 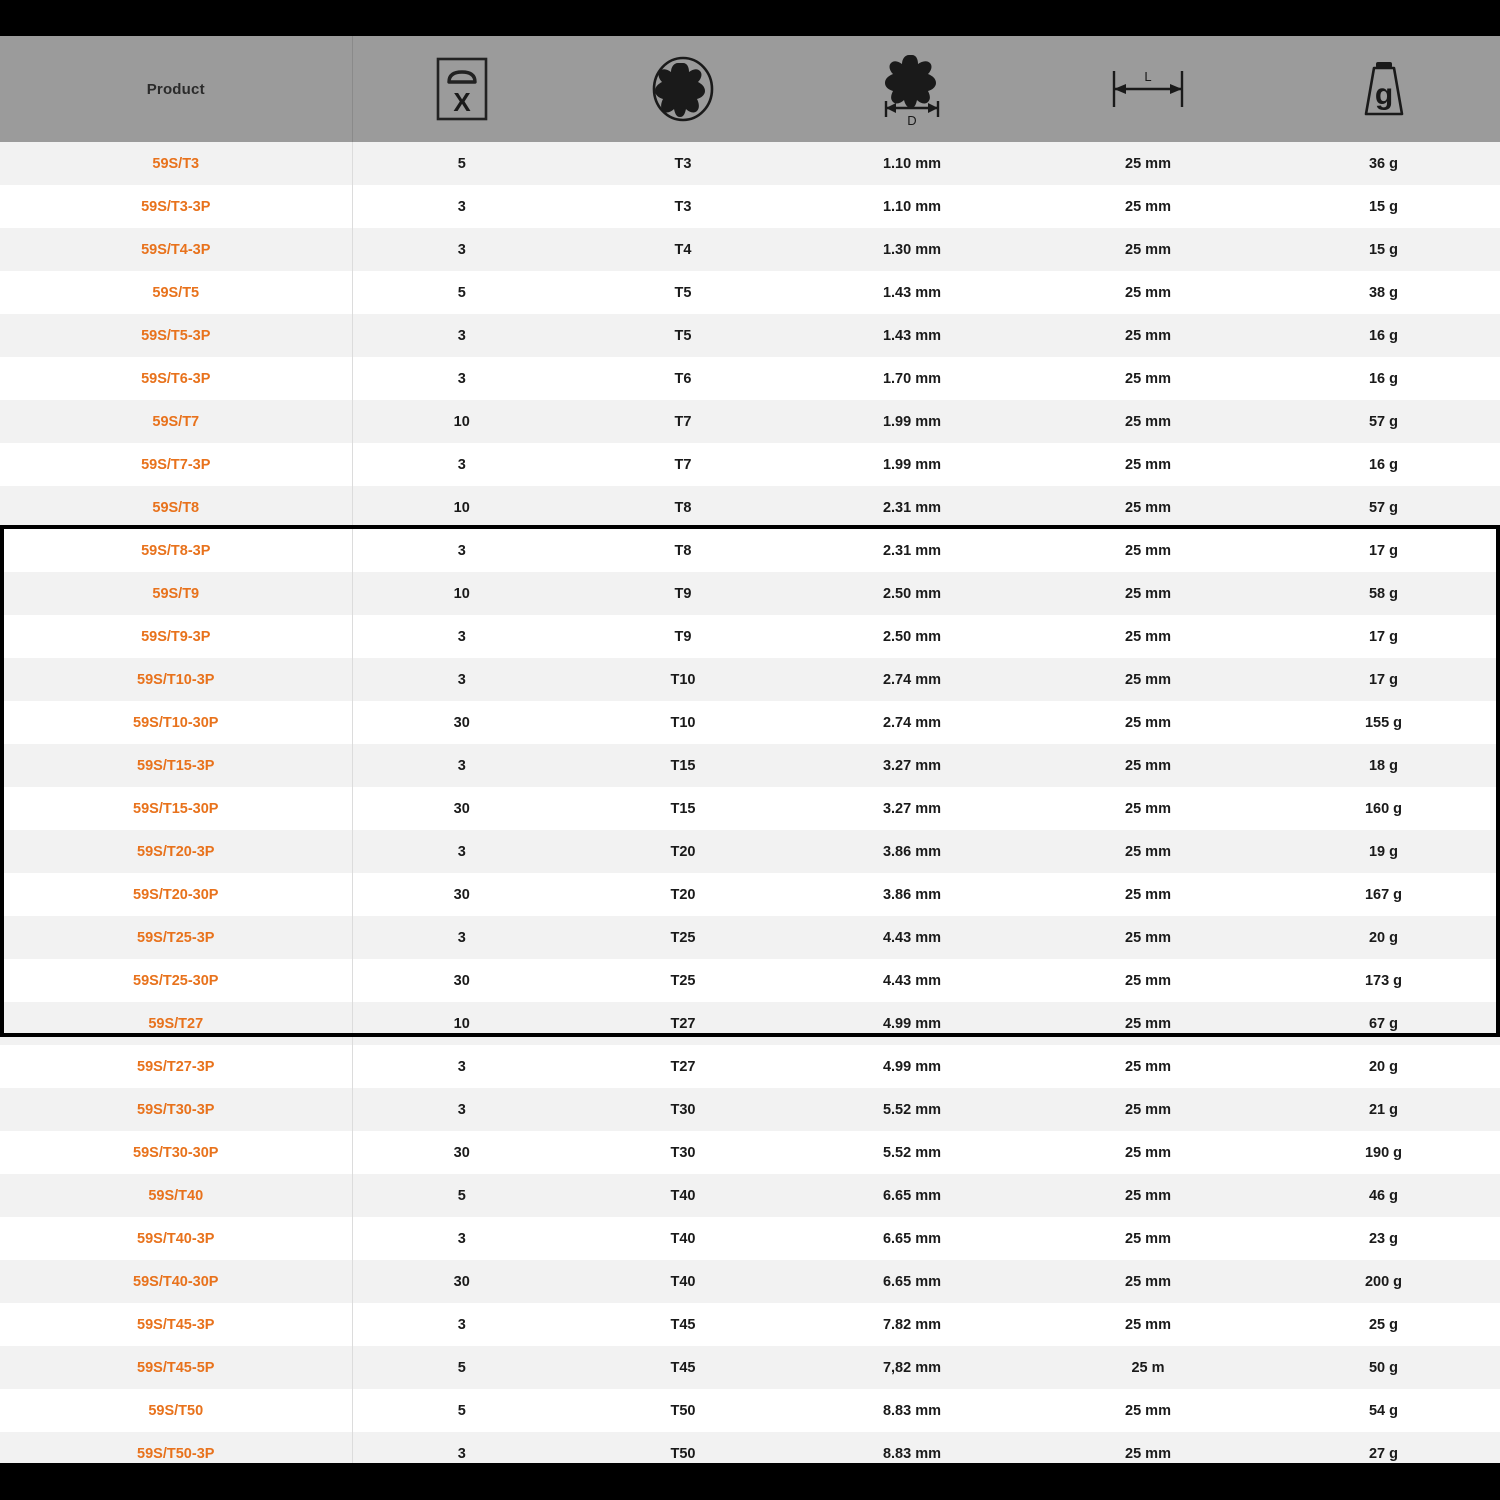 I want to click on cell-diameter: 7.82 mm, so click(x=912, y=1324).